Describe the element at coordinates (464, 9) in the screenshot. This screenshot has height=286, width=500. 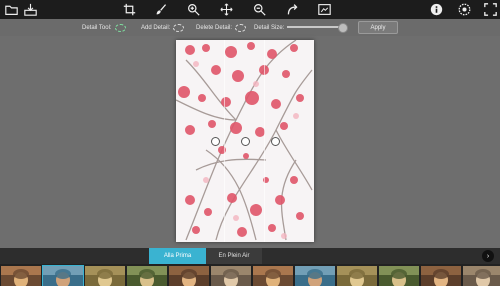
I see `settings-icon` at that location.